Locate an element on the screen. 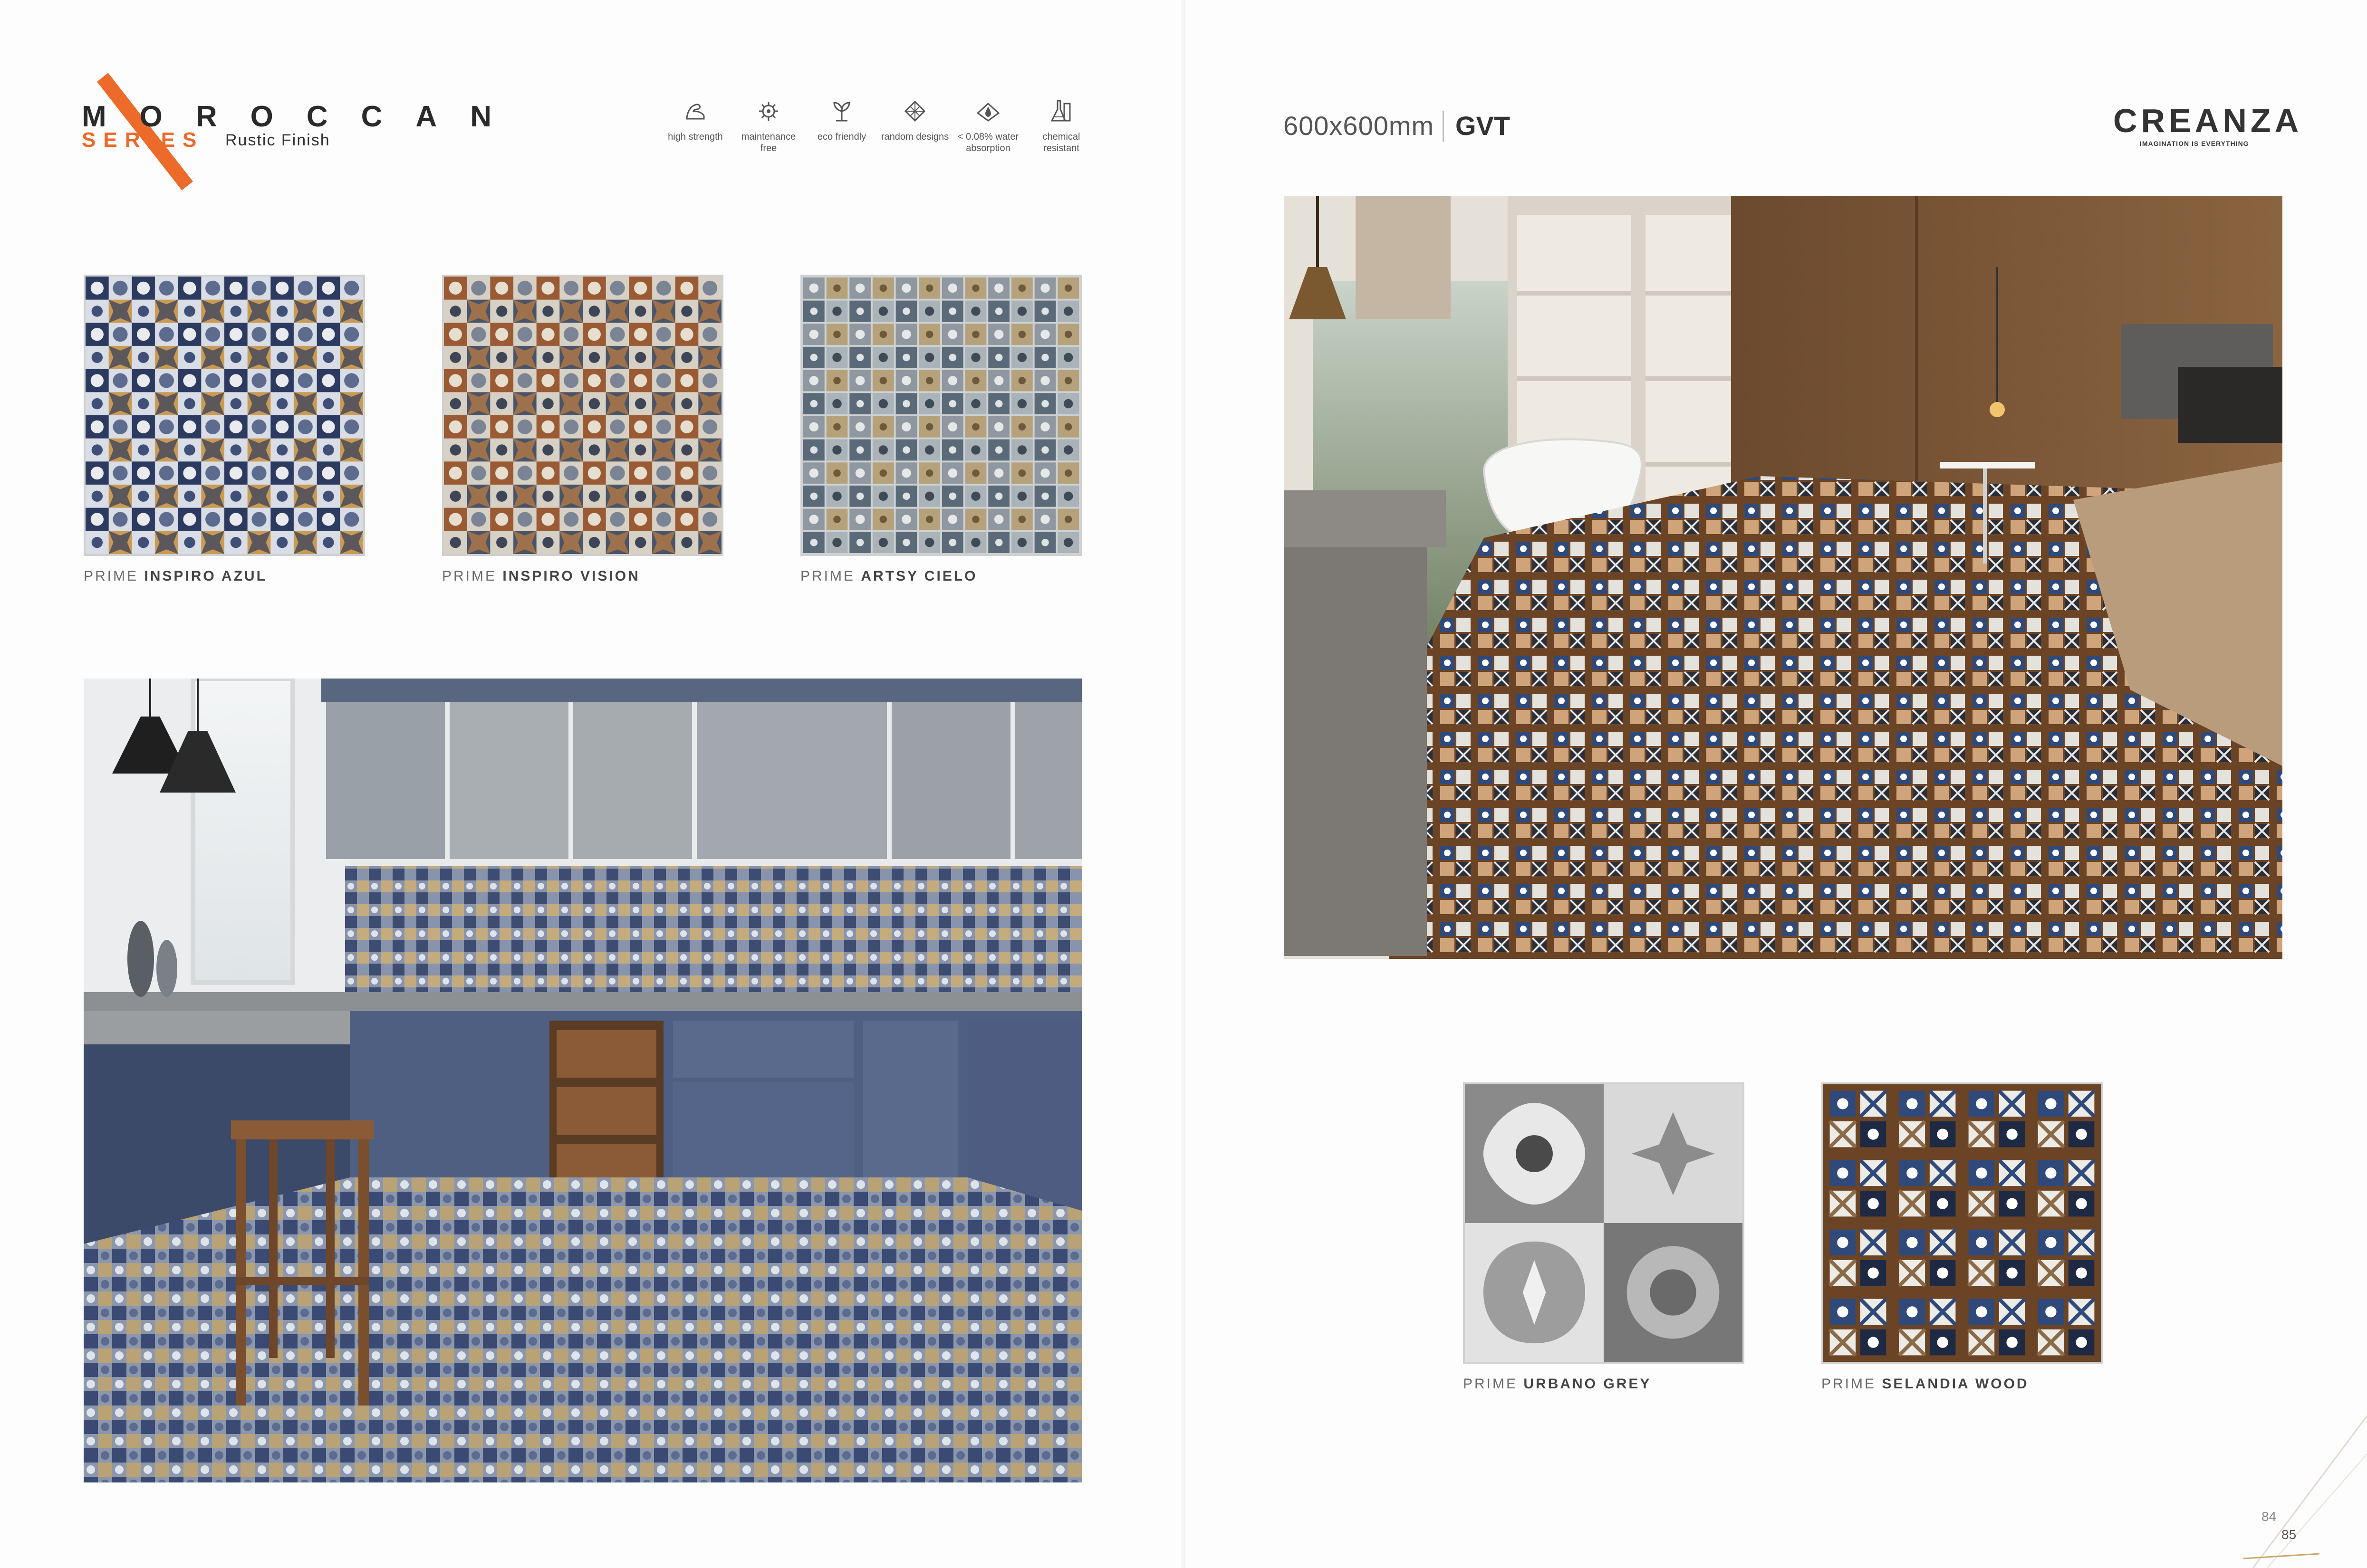 The height and width of the screenshot is (1568, 2367). arm-strength-icon is located at coordinates (695, 112).